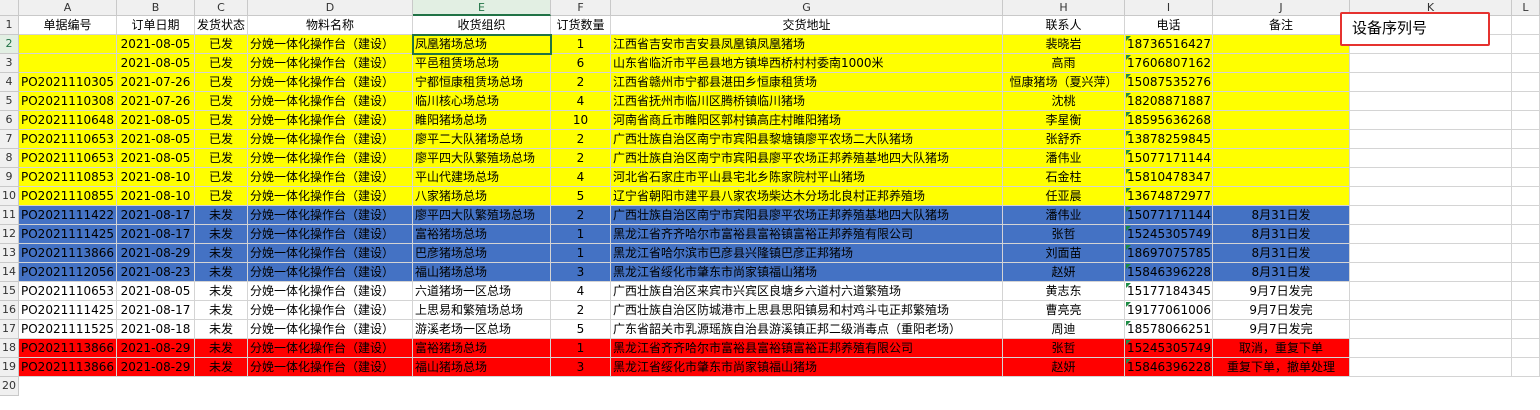 The height and width of the screenshot is (410, 1540). What do you see at coordinates (9, 386) in the screenshot?
I see `row-header-20: 20` at bounding box center [9, 386].